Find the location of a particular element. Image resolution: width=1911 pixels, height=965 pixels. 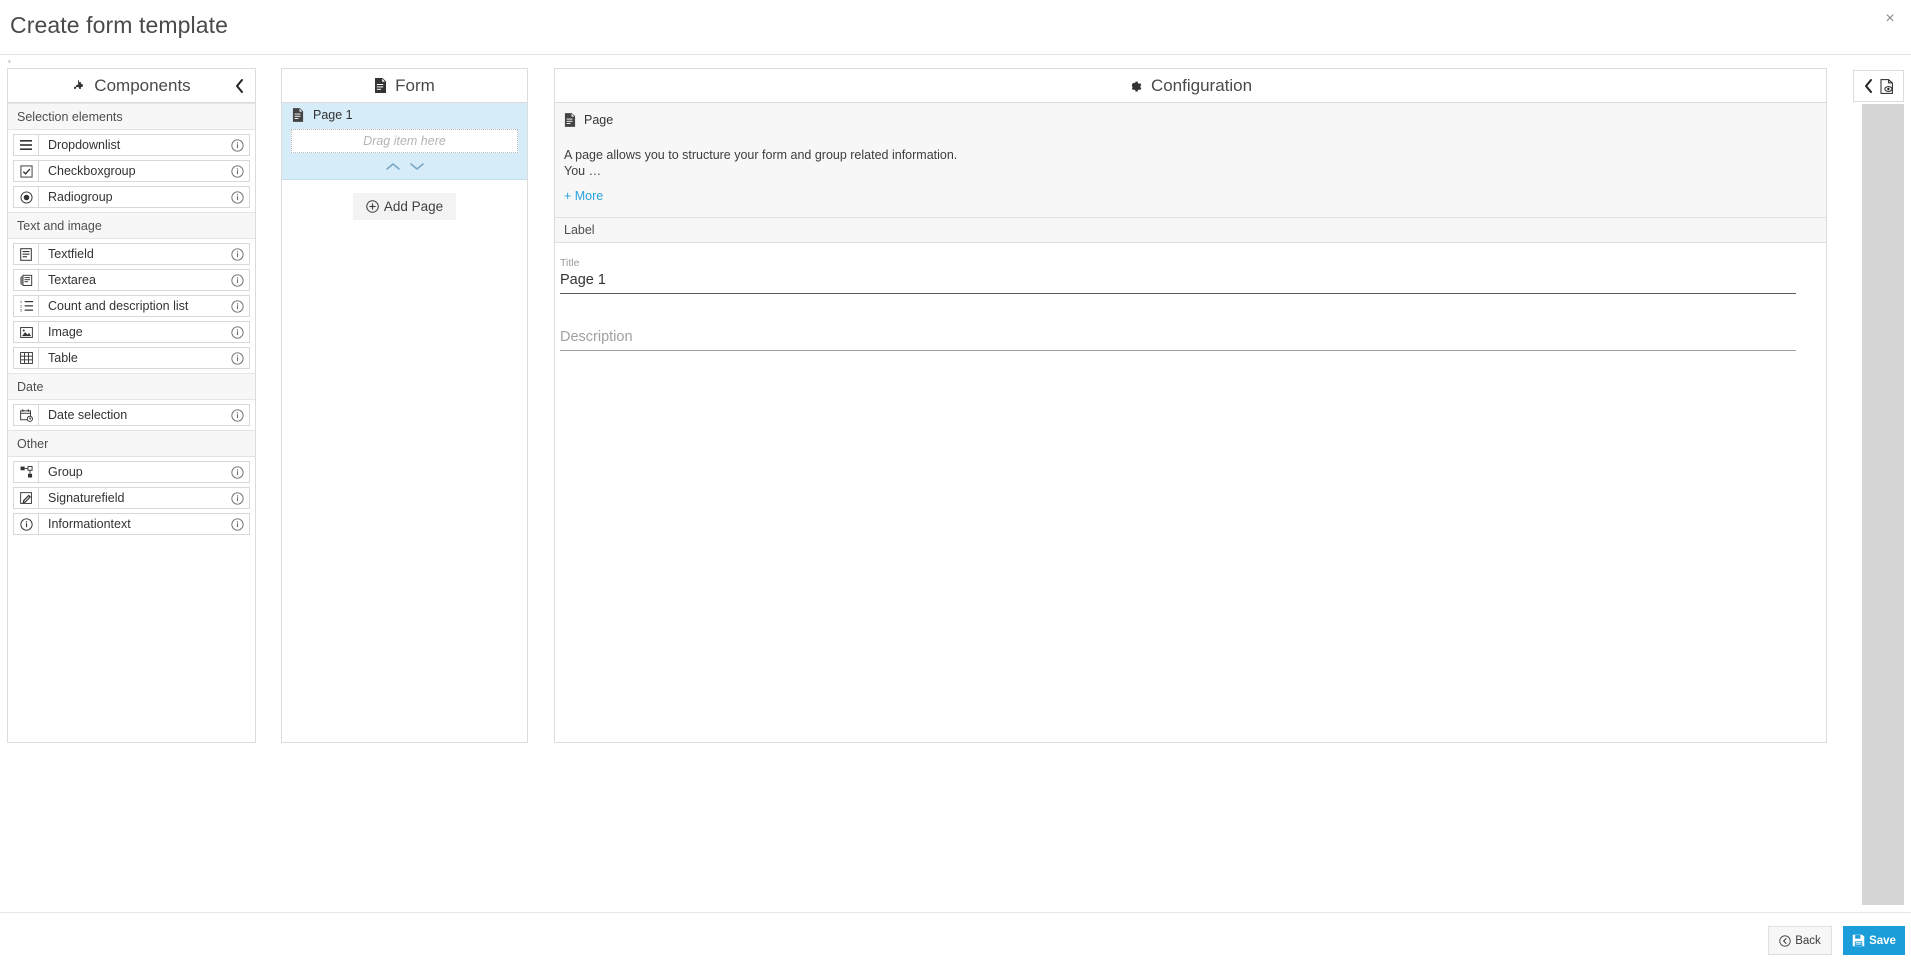

component-informationtext: Informationtext is located at coordinates (131, 524).